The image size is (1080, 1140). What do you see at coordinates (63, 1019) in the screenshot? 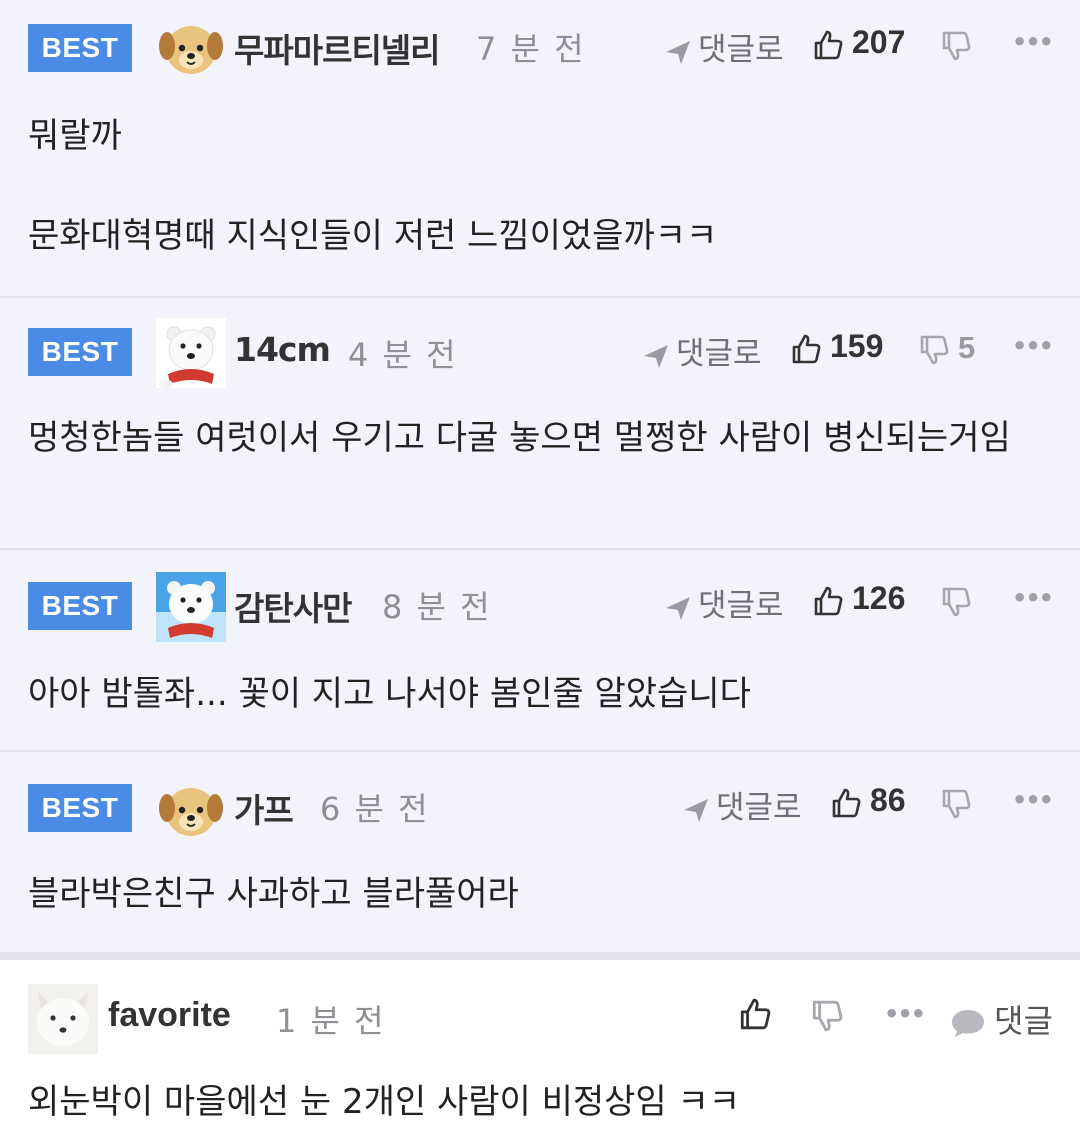
I see `arctic-fox-avatar-icon` at bounding box center [63, 1019].